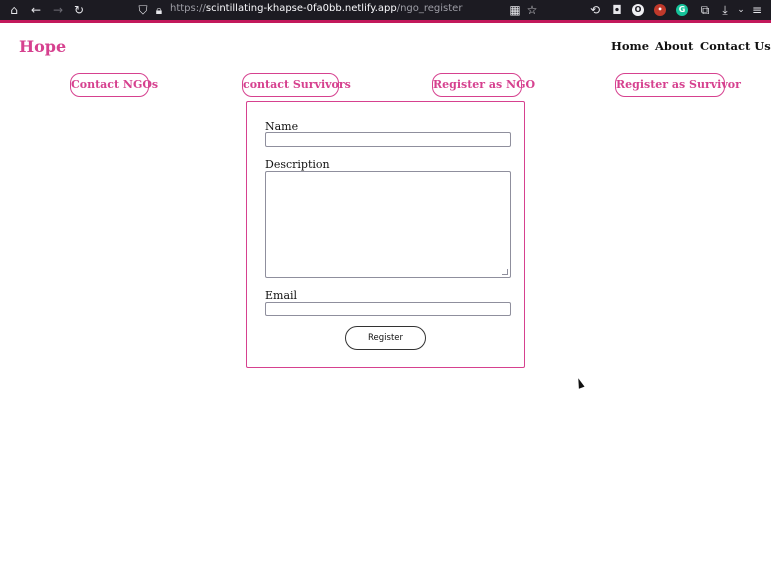 The width and height of the screenshot is (771, 573). What do you see at coordinates (385, 338) in the screenshot?
I see `register-button: Register` at bounding box center [385, 338].